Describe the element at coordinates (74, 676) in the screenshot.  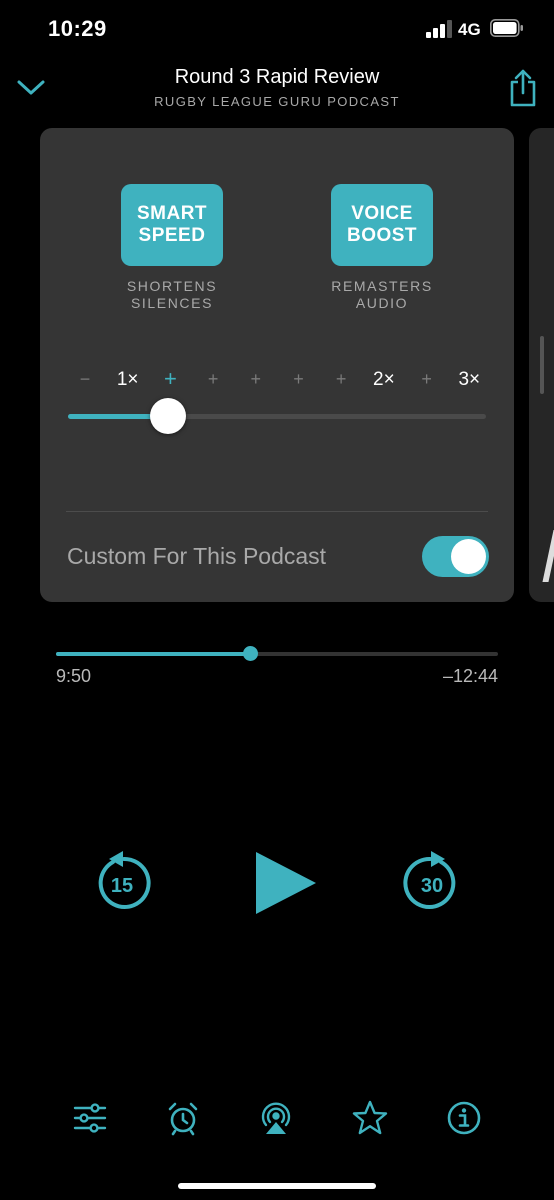
I see `elapsed-time: 9:50` at that location.